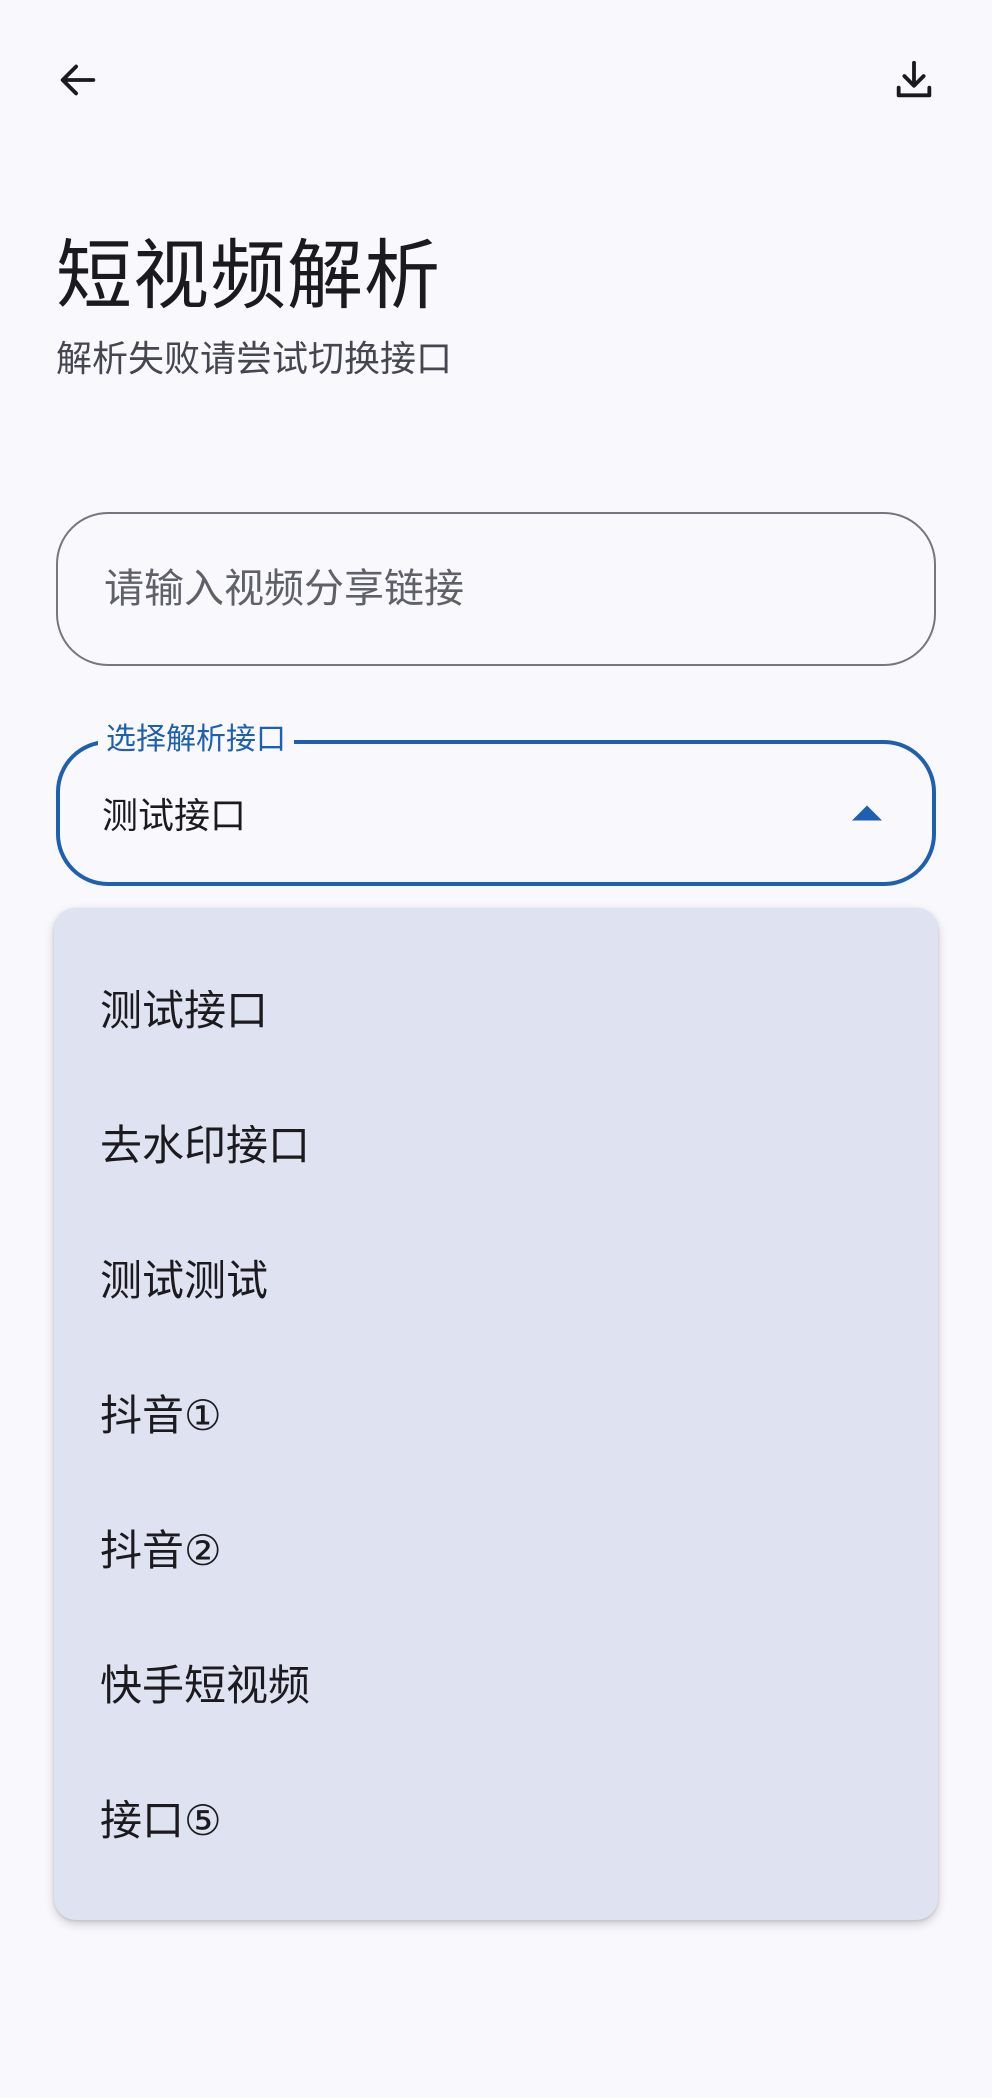  What do you see at coordinates (254, 359) in the screenshot?
I see `page-subtitle: 解析失败请尝试切换接口` at bounding box center [254, 359].